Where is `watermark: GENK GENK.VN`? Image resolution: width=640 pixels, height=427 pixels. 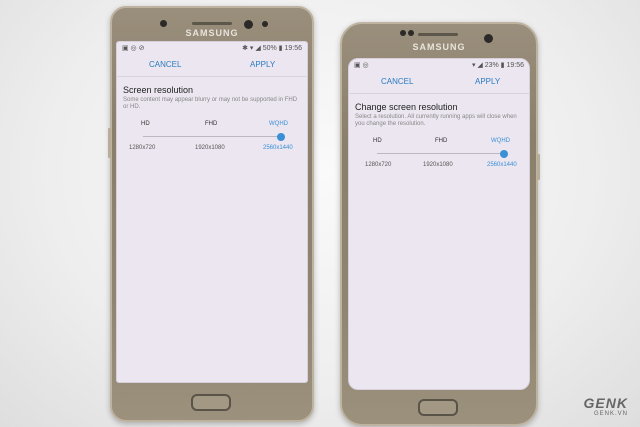 watermark: GENK GENK.VN is located at coordinates (606, 406).